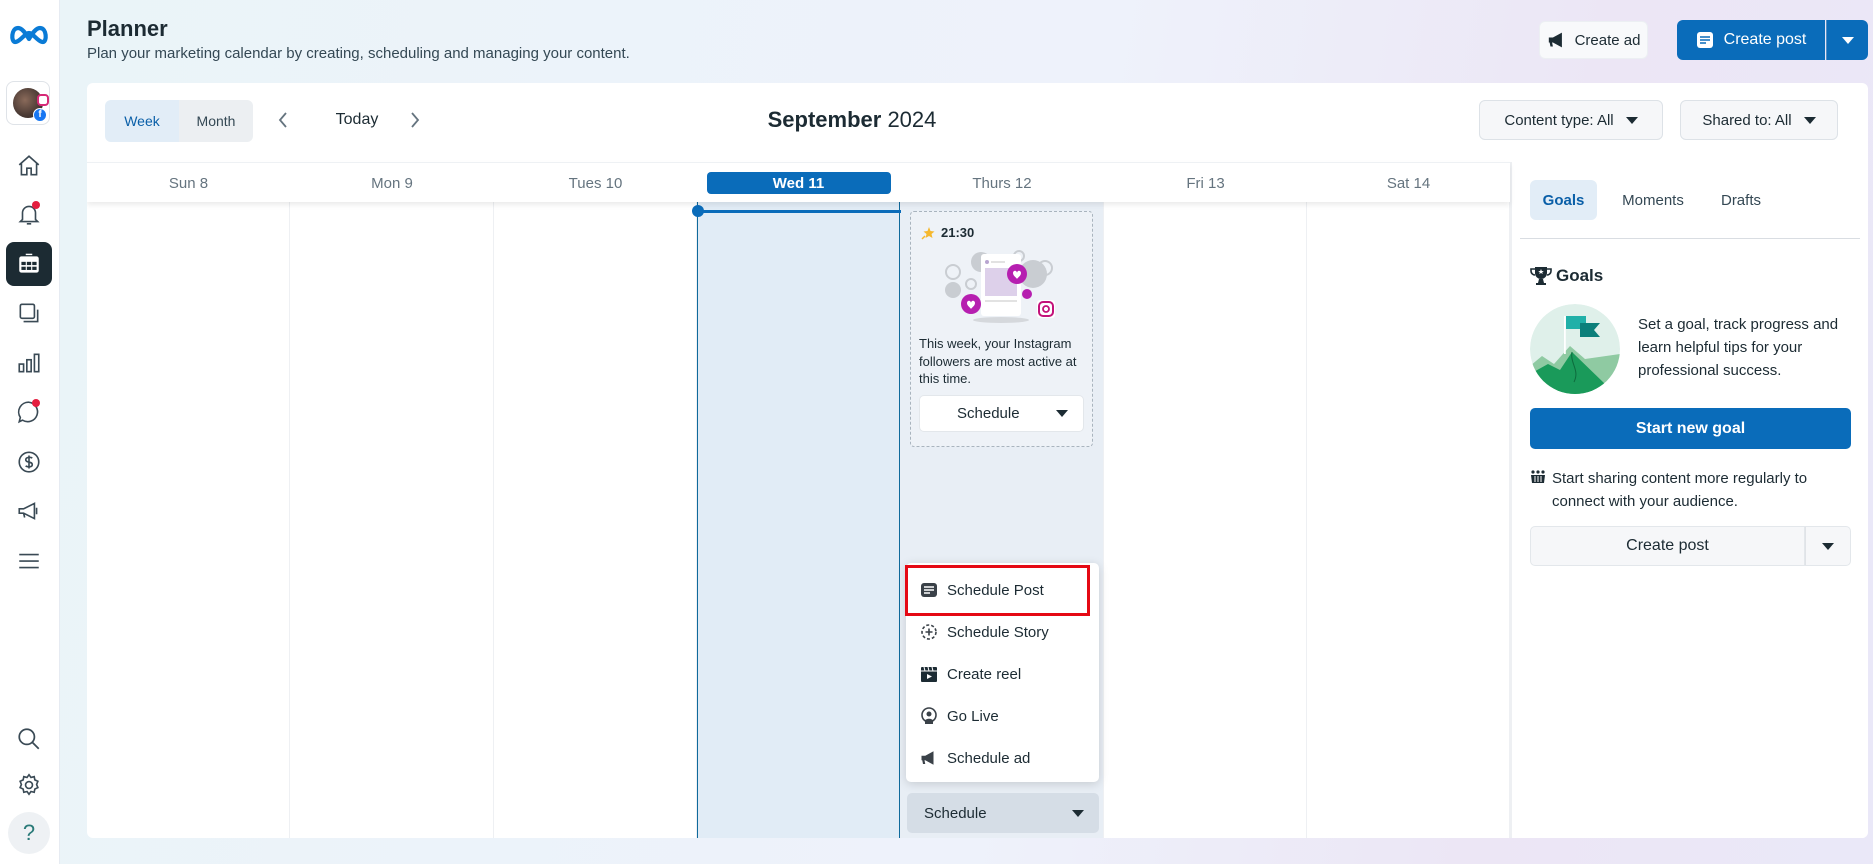 The image size is (1873, 864). What do you see at coordinates (127, 28) in the screenshot?
I see `page-title: Planner` at bounding box center [127, 28].